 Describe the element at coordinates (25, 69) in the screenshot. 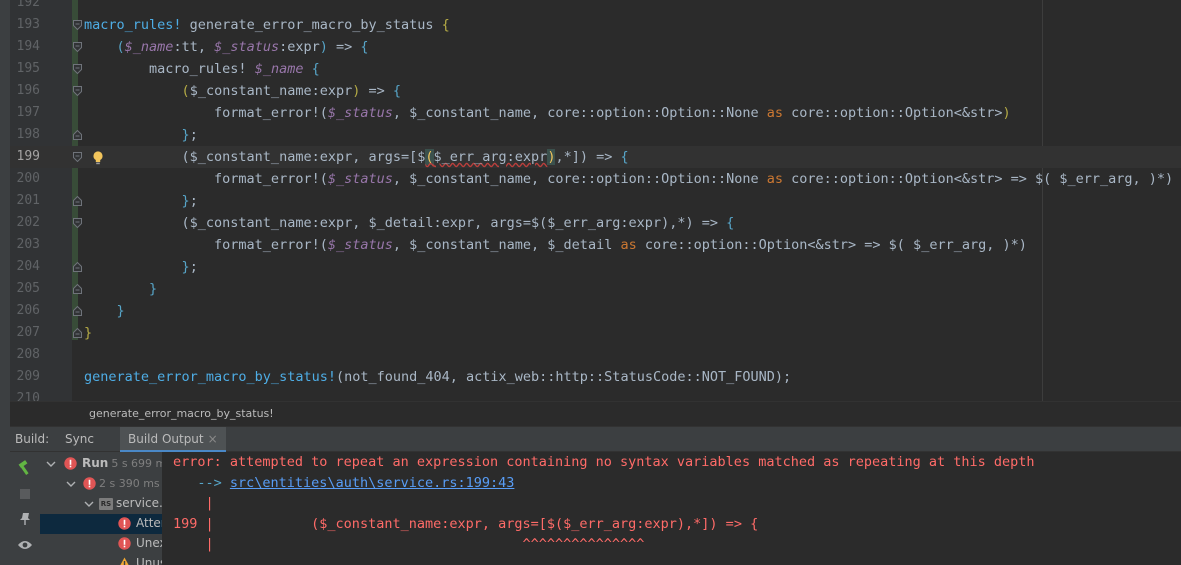

I see `line-number: 195` at that location.